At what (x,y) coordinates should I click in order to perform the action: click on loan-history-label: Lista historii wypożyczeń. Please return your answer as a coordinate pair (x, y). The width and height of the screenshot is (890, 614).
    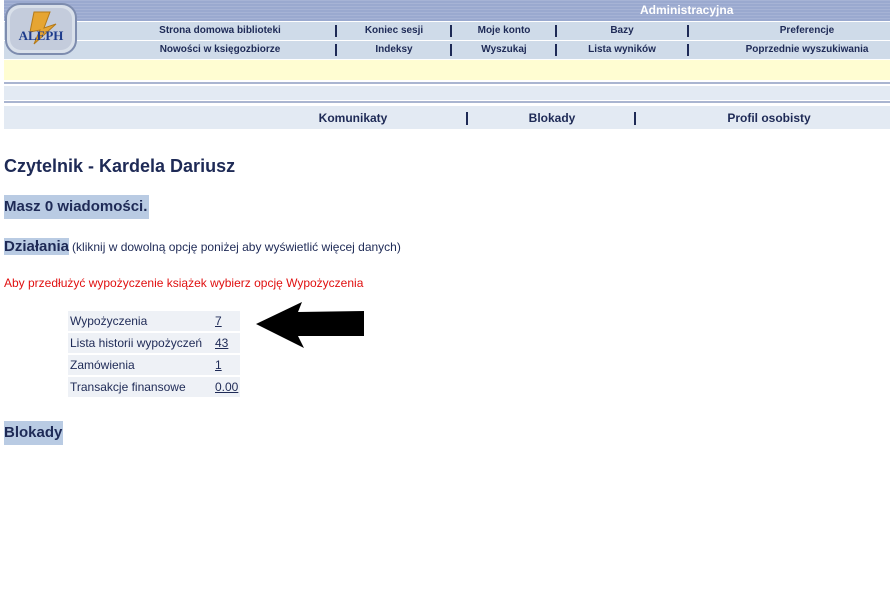
    Looking at the image, I should click on (140, 343).